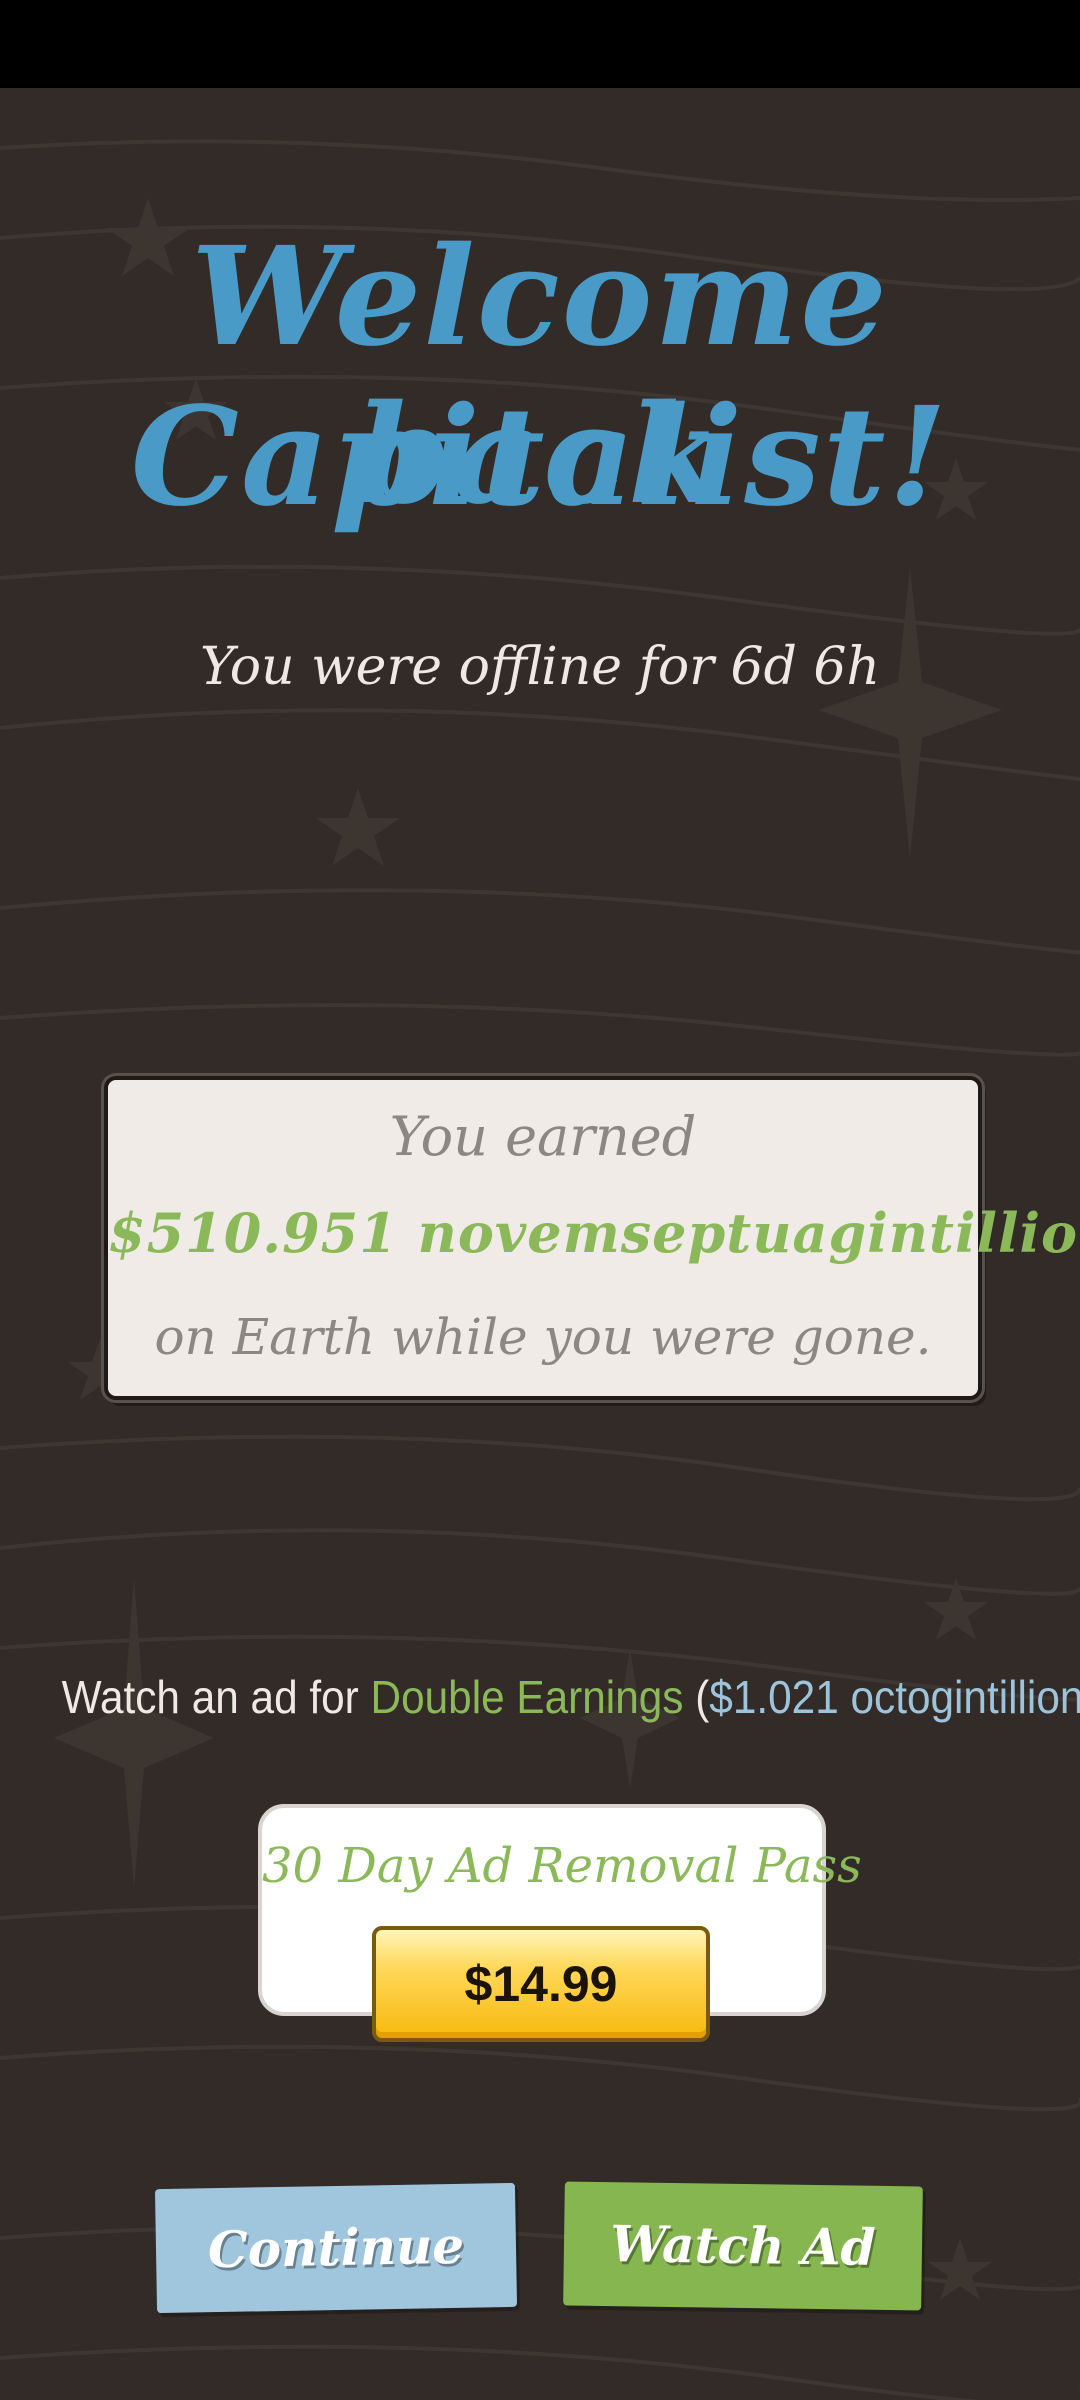  What do you see at coordinates (540, 667) in the screenshot?
I see `offline-duration-text: You were offline for 6d 6h` at bounding box center [540, 667].